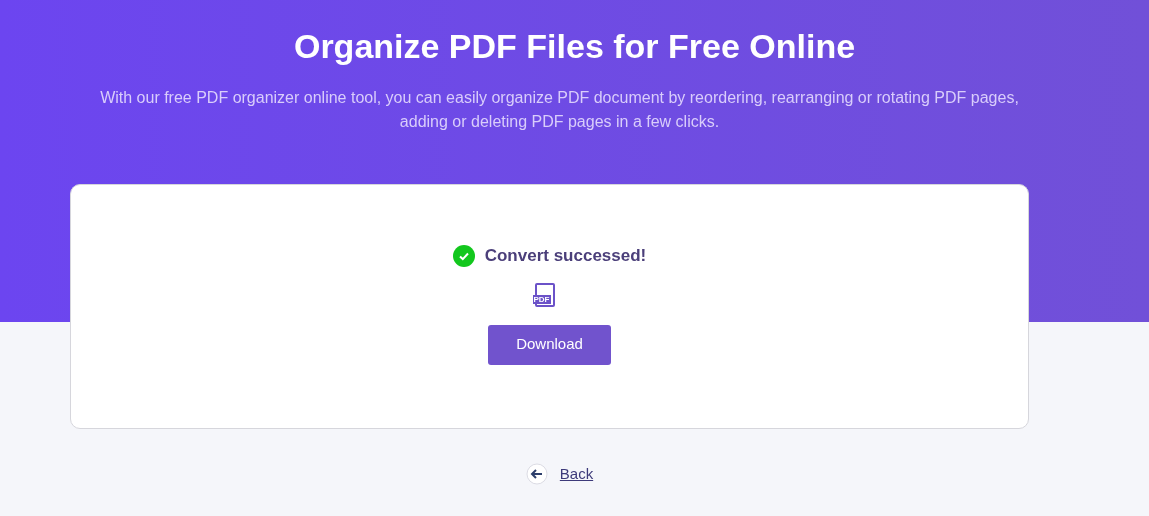  What do you see at coordinates (544, 294) in the screenshot?
I see `pdf-file-icon: PDF` at bounding box center [544, 294].